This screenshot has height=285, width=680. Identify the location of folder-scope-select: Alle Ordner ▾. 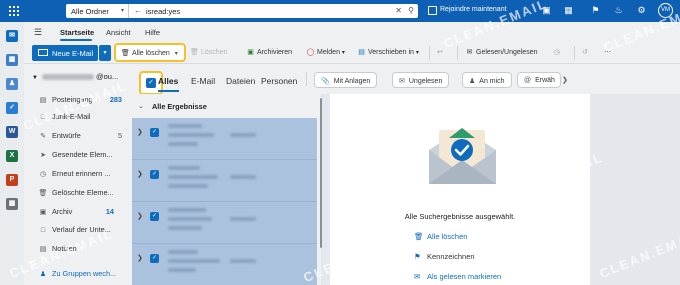
(97, 11).